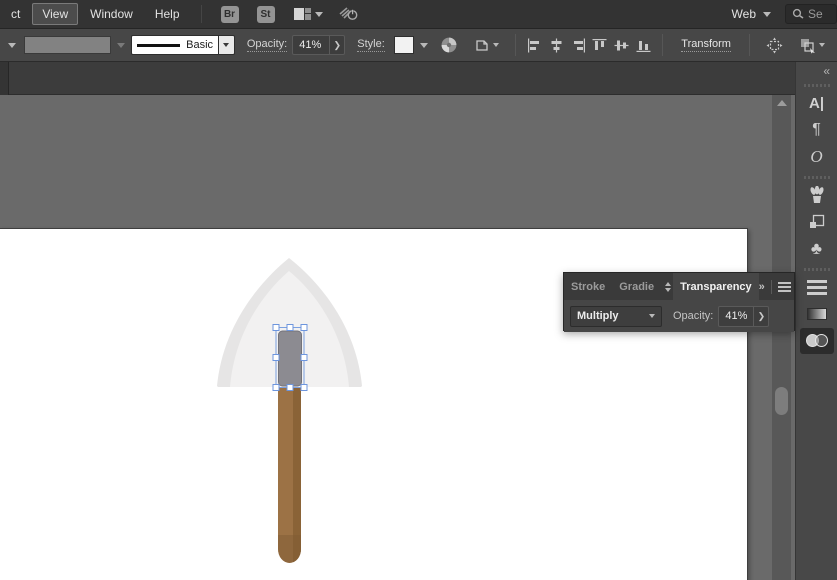 The image size is (837, 580). Describe the element at coordinates (668, 286) in the screenshot. I see `tab-cycle-icon` at that location.